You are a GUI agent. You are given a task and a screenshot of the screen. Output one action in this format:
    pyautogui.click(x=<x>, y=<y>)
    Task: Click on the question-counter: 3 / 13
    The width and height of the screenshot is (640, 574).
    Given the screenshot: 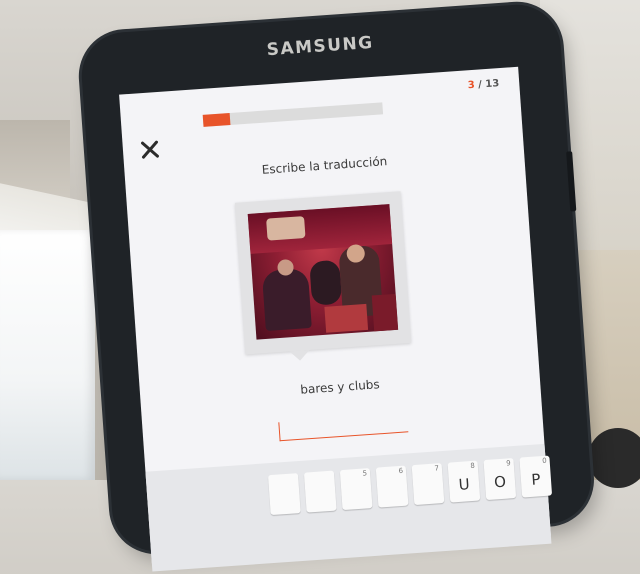 What is the action you would take?
    pyautogui.click(x=483, y=84)
    